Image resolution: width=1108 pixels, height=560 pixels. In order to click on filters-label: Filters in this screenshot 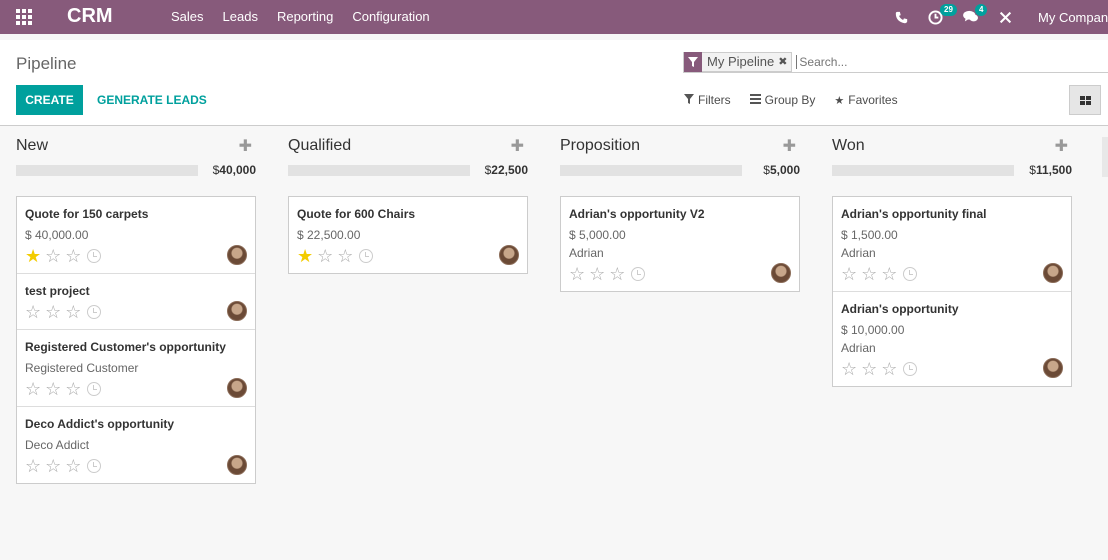, I will do `click(714, 100)`.